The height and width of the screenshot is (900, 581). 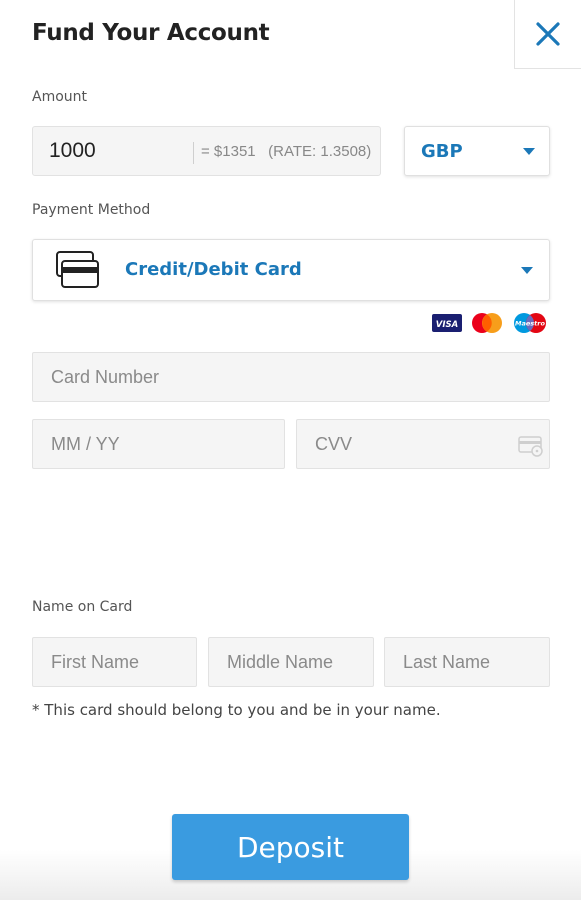 I want to click on converted-amount: = $1351, so click(x=228, y=151).